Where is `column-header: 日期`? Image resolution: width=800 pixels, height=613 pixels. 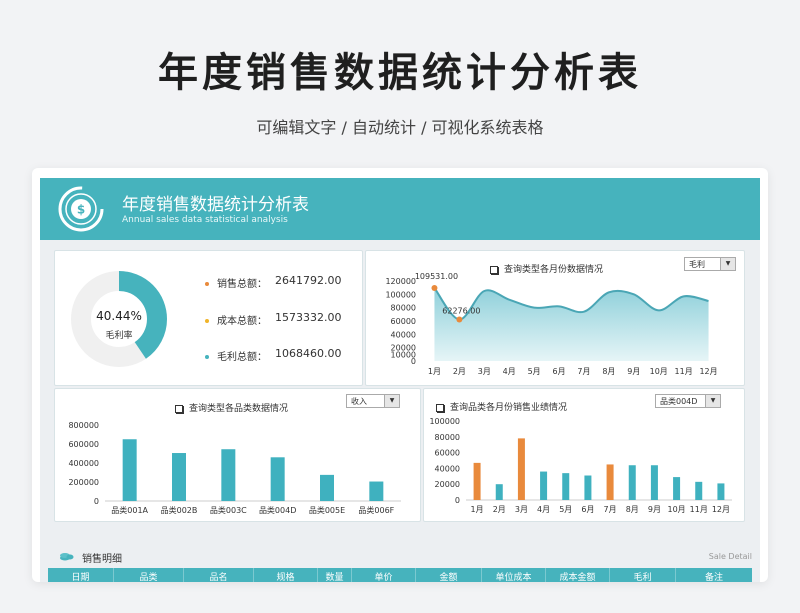
column-header: 日期 is located at coordinates (81, 575).